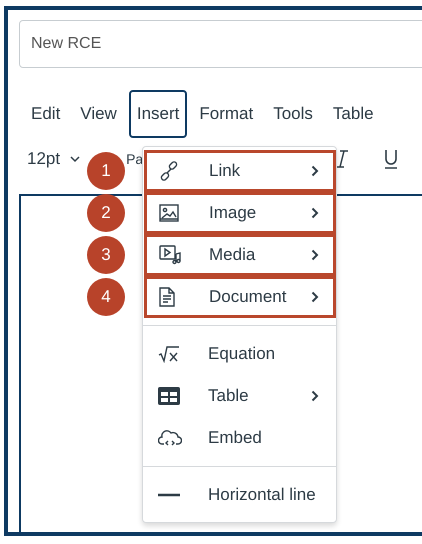 This screenshot has width=422, height=544. I want to click on title-field: New RCE, so click(220, 44).